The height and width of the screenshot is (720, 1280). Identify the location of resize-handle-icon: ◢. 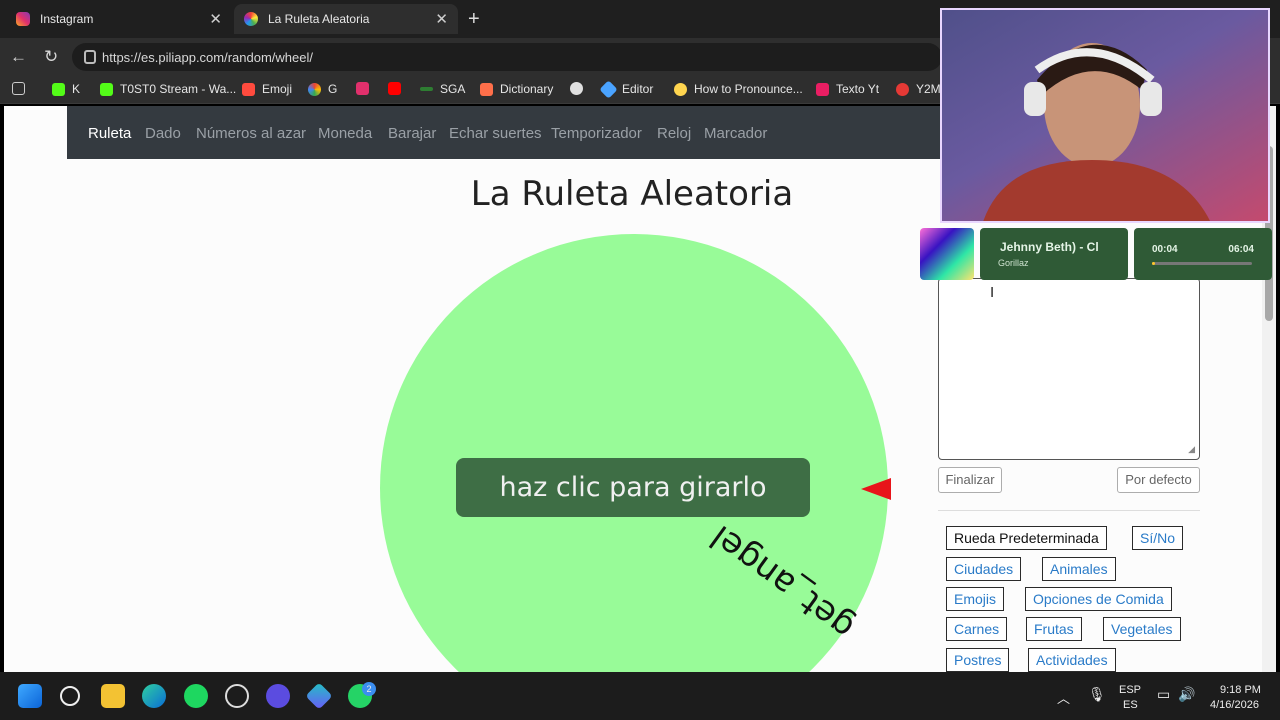
(1191, 449).